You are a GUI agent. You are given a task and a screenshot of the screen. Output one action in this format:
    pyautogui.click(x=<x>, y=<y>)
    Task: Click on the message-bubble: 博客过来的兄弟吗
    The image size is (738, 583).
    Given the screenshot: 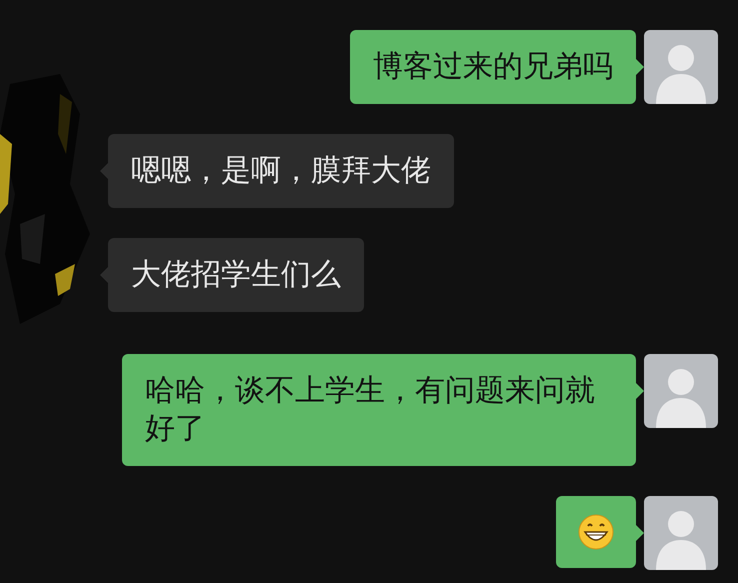 What is the action you would take?
    pyautogui.click(x=493, y=67)
    